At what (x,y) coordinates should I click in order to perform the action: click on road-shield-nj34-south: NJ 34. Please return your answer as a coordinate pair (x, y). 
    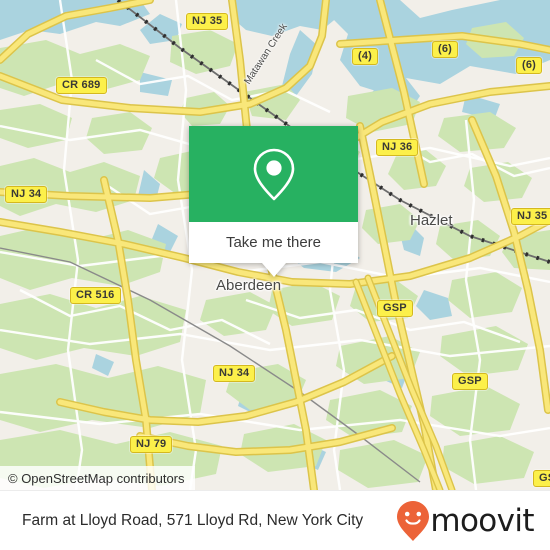
    Looking at the image, I should click on (234, 373).